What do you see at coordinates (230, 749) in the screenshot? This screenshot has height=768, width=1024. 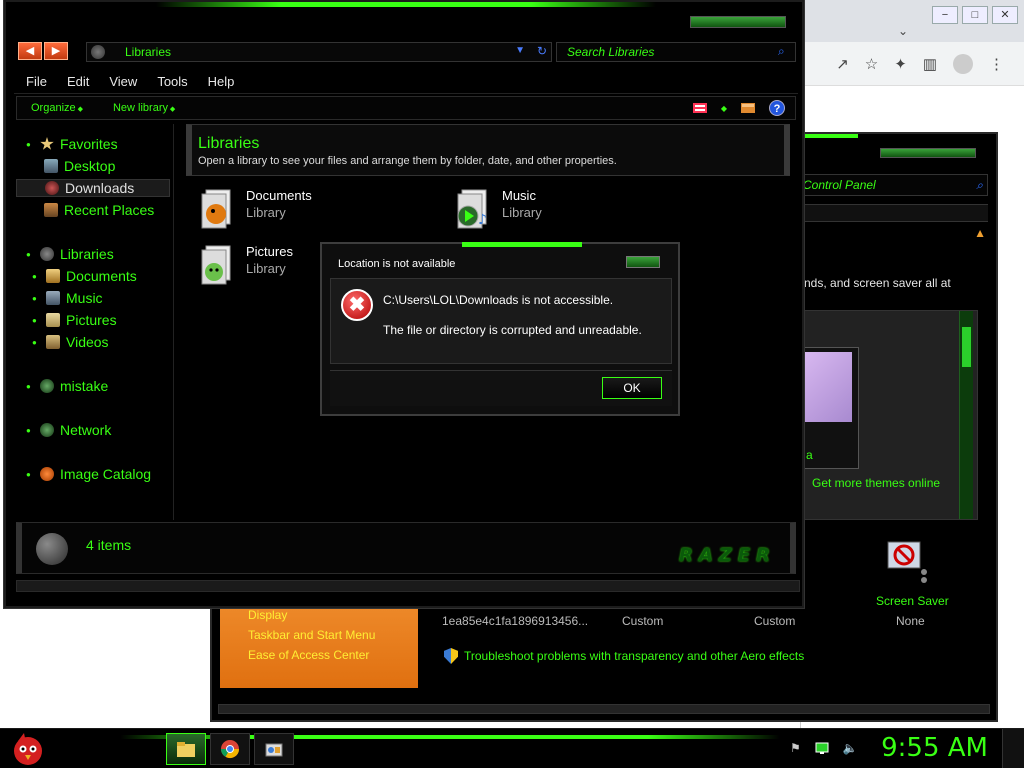 I see `taskbar-chrome-button` at bounding box center [230, 749].